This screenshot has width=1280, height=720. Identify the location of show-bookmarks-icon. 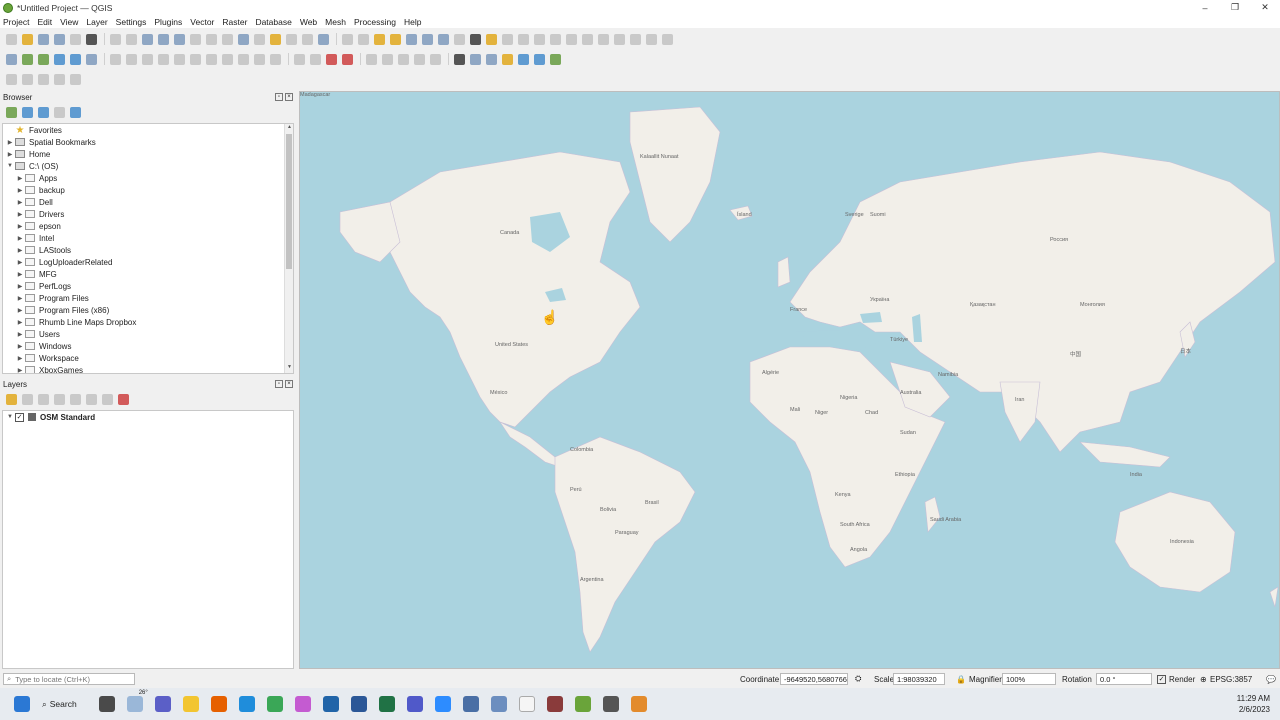
(291, 39).